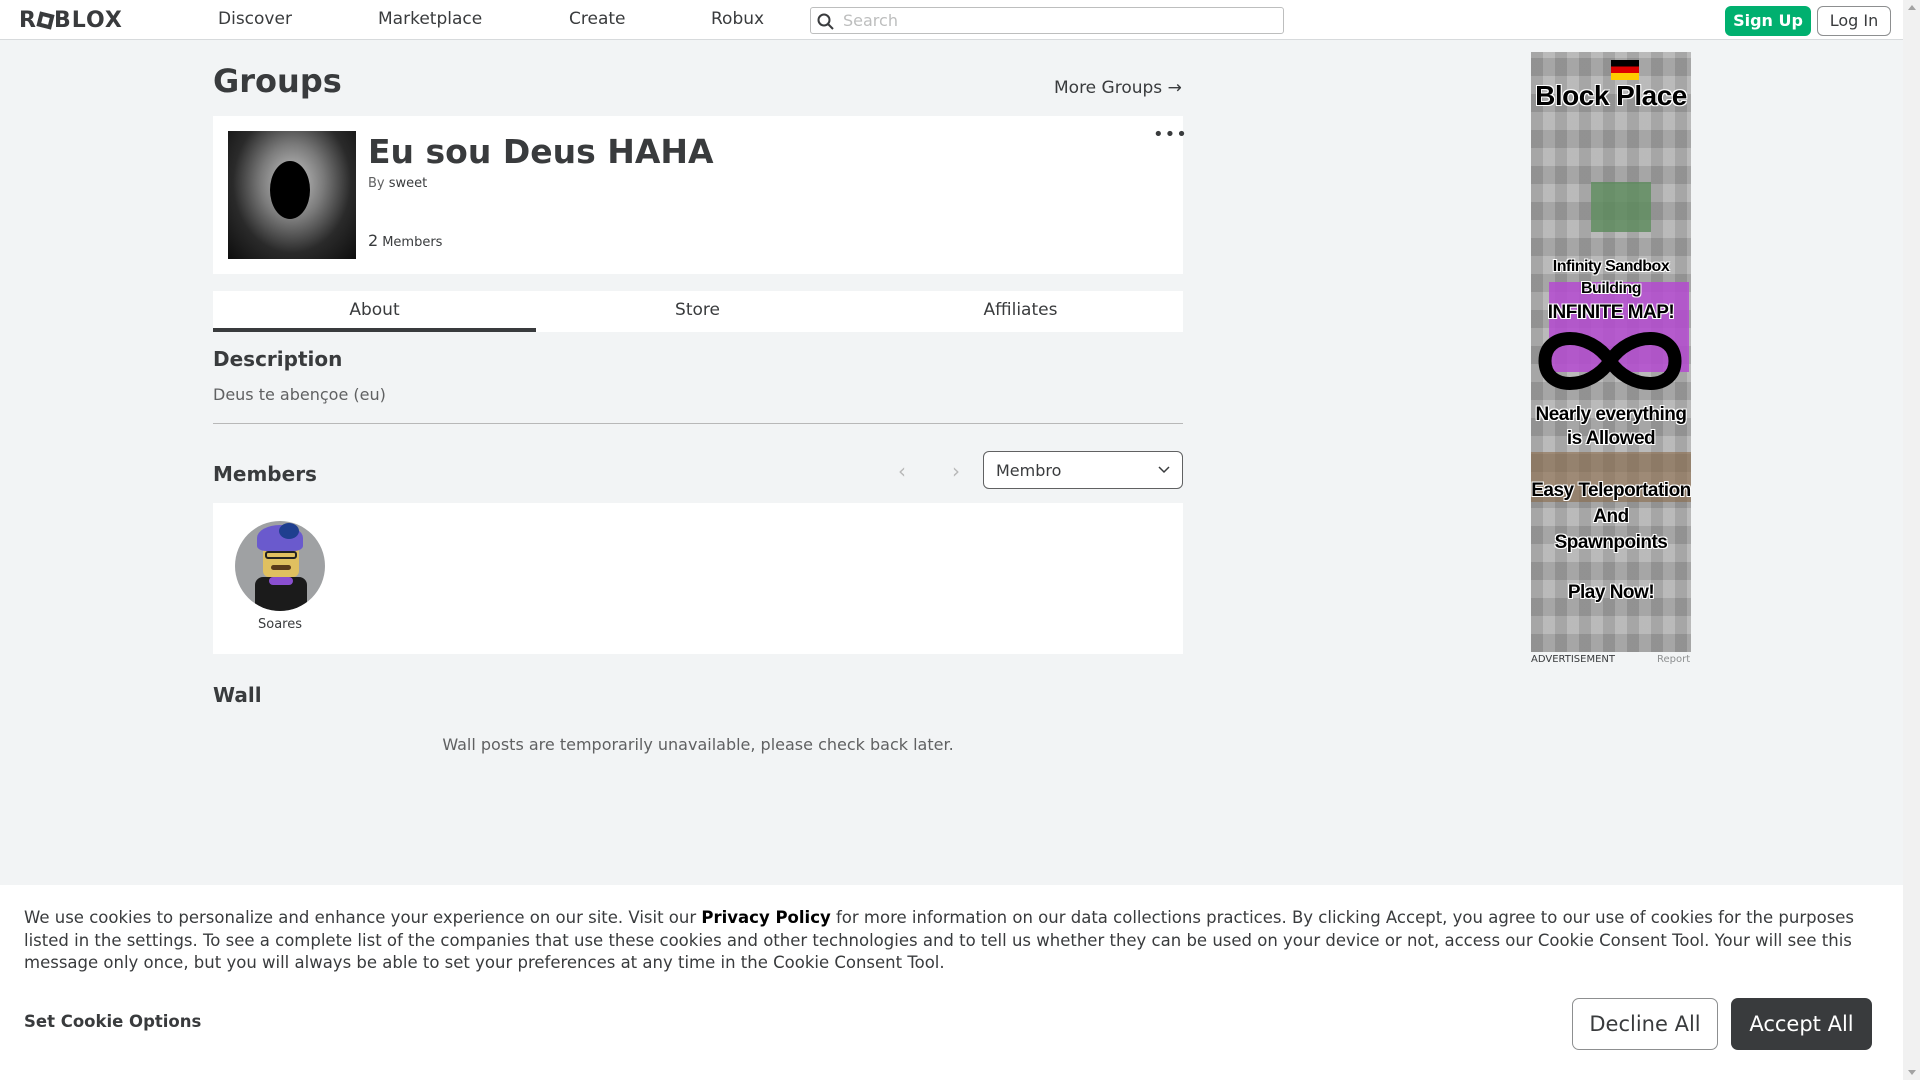 The image size is (1920, 1080). I want to click on search-box, so click(1047, 20).